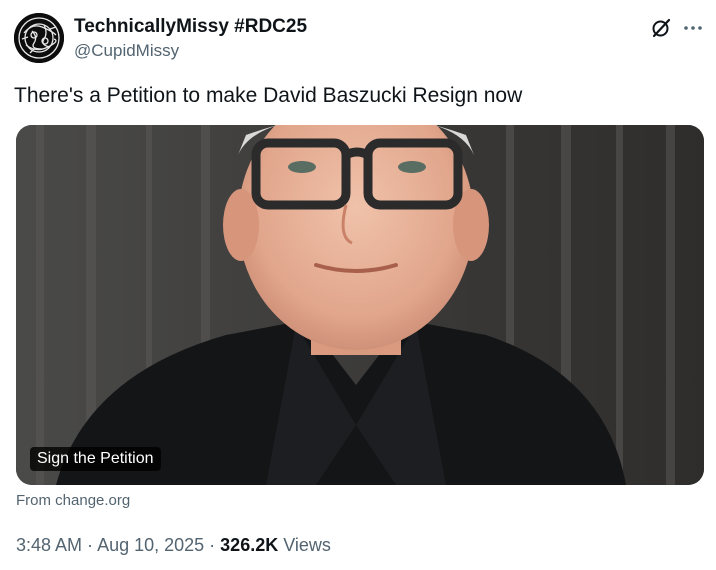 The height and width of the screenshot is (570, 716). Describe the element at coordinates (73, 501) in the screenshot. I see `card-source: From change.org` at that location.